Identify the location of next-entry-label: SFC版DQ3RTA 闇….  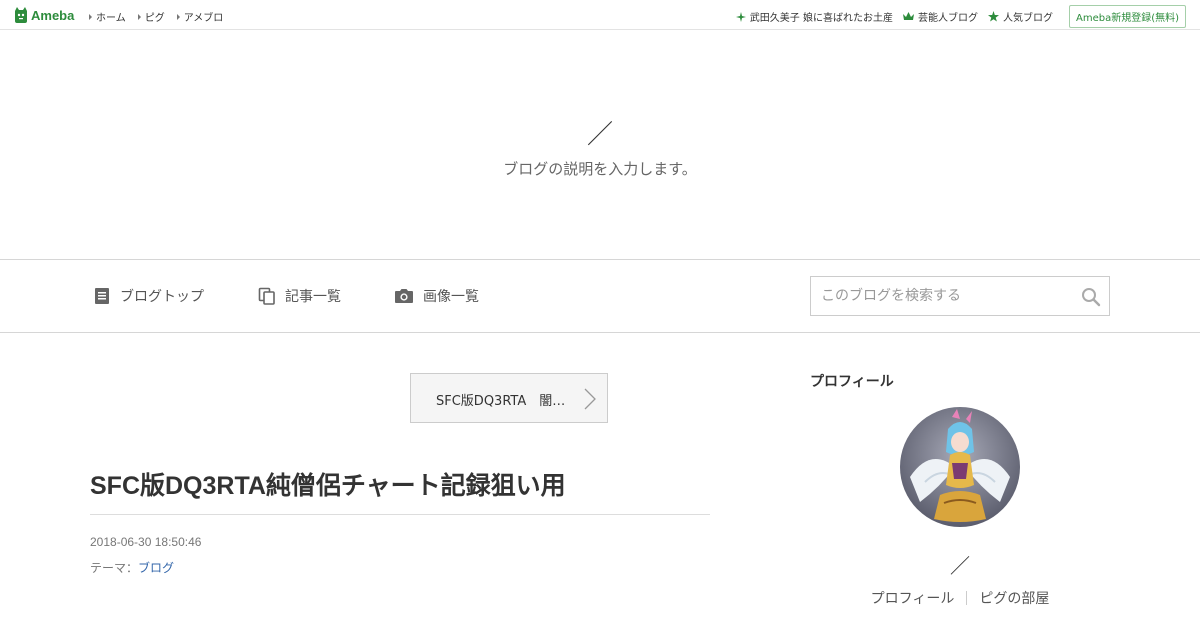
(501, 401).